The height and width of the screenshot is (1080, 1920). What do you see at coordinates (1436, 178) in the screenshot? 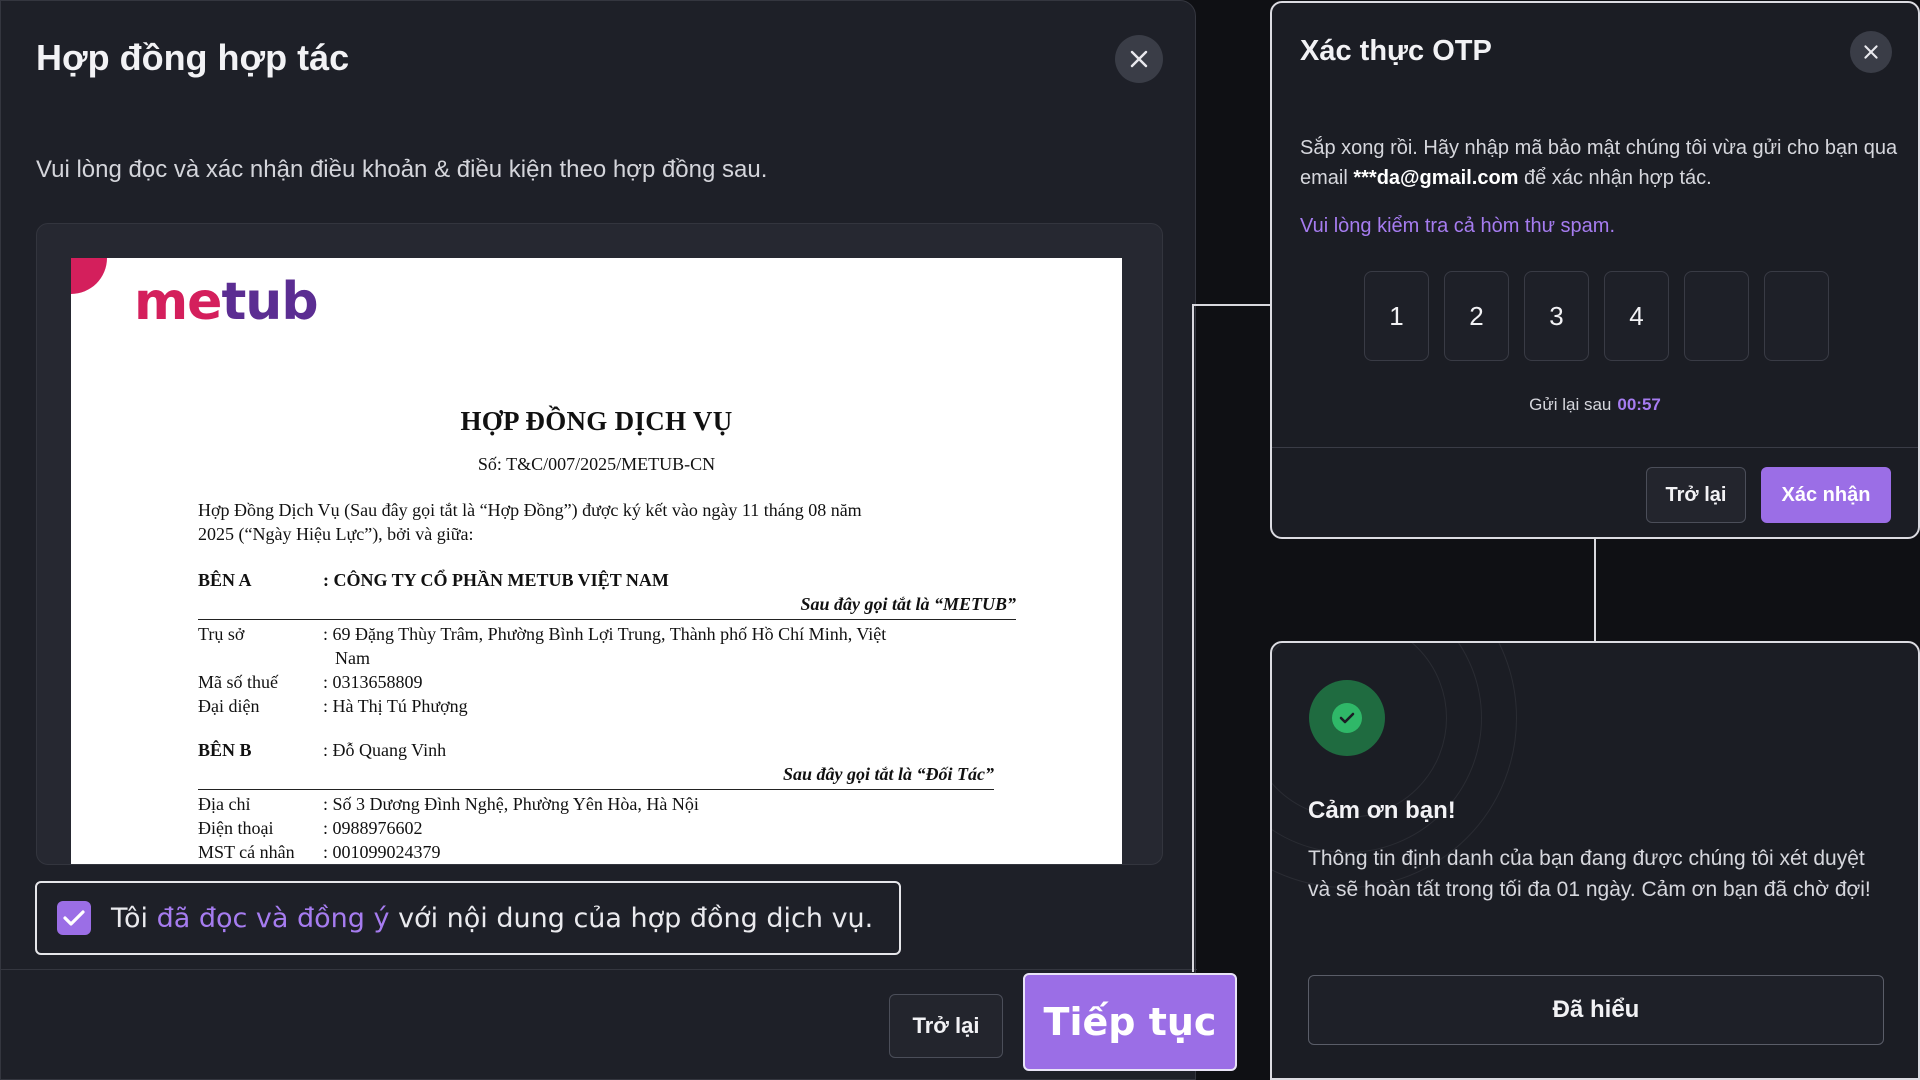
I see `otp-email: ***da@gmail.com` at bounding box center [1436, 178].